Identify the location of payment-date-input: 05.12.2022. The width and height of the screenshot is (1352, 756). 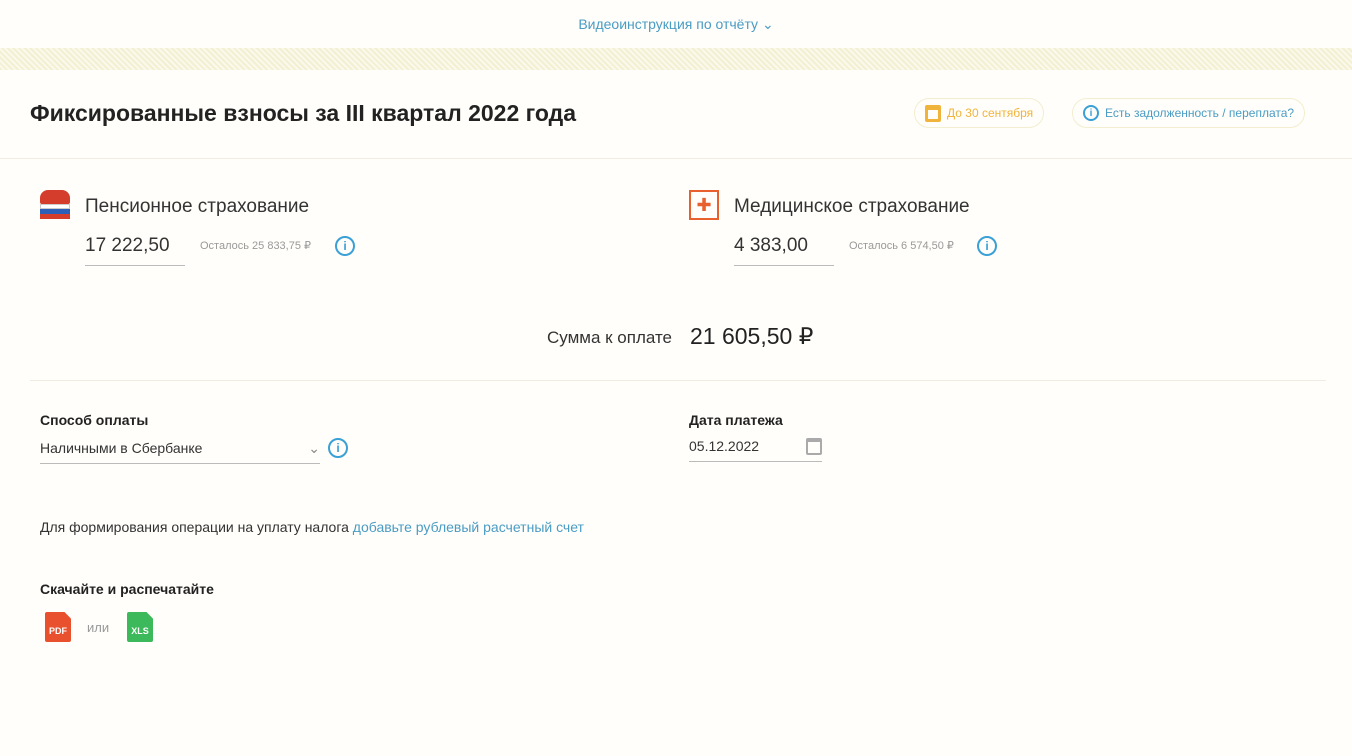
(755, 450).